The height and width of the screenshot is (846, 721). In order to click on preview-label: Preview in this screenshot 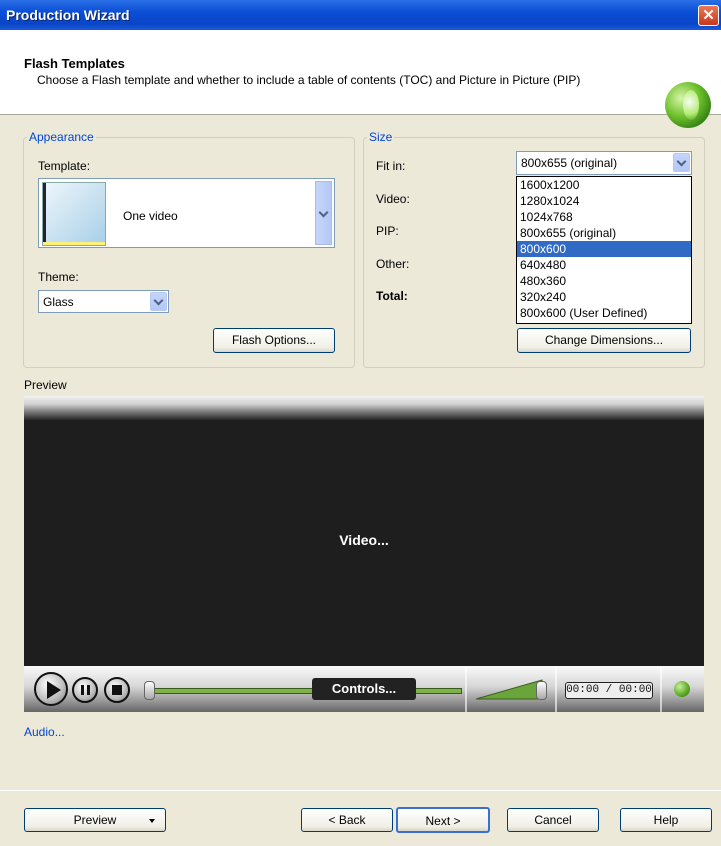, I will do `click(45, 385)`.